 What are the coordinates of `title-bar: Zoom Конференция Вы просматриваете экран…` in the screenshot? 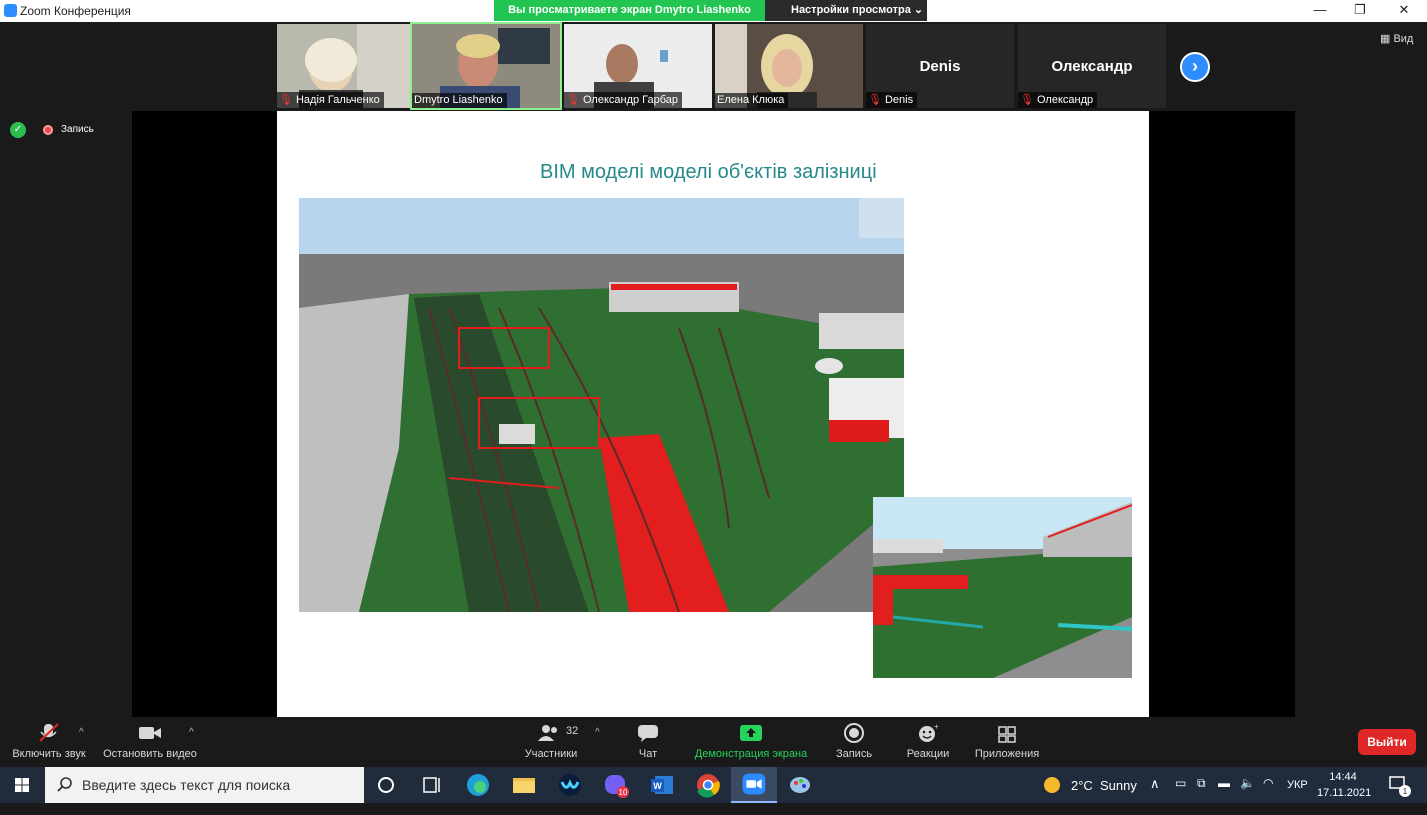 It's located at (713, 11).